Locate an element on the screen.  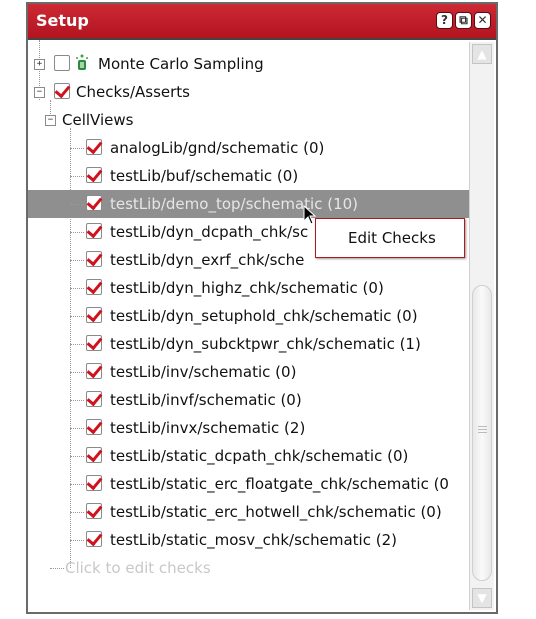
cellview-label: testLib/invf/schematic (0) is located at coordinates (206, 400).